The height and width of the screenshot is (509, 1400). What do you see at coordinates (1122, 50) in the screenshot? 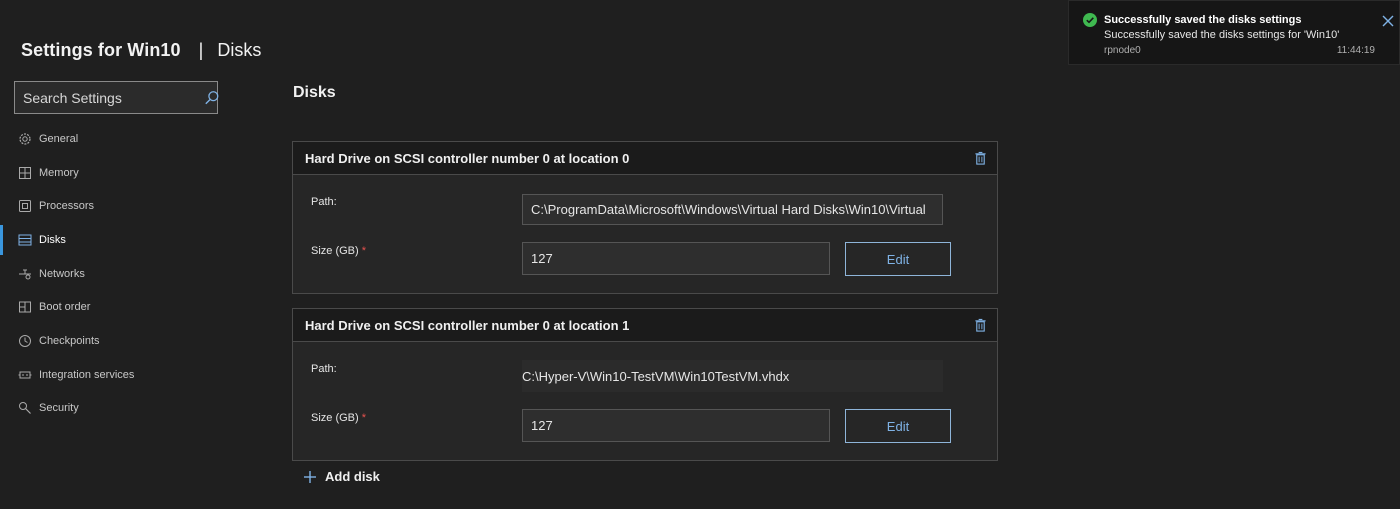
I see `toast-node: rpnode0` at bounding box center [1122, 50].